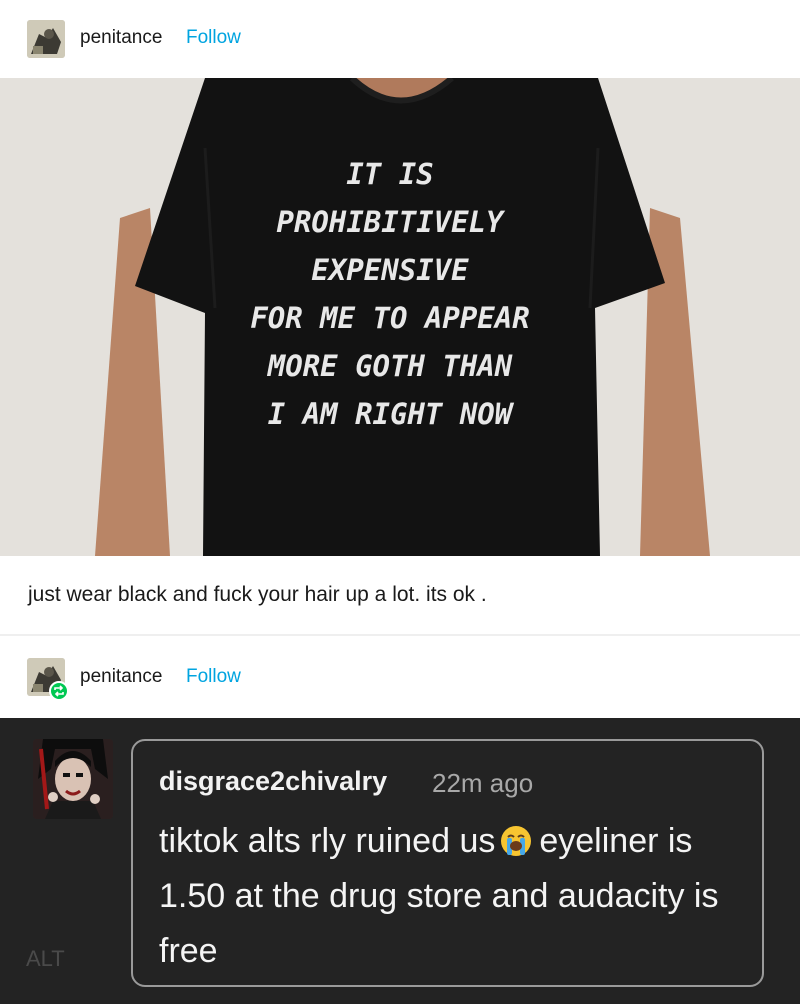  I want to click on loudly-crying-face-icon, so click(516, 838).